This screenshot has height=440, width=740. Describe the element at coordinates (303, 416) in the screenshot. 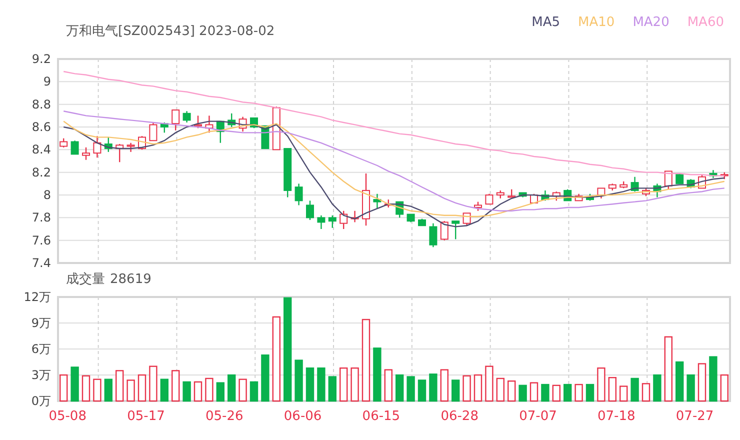

I see `date-label: 06-06` at that location.